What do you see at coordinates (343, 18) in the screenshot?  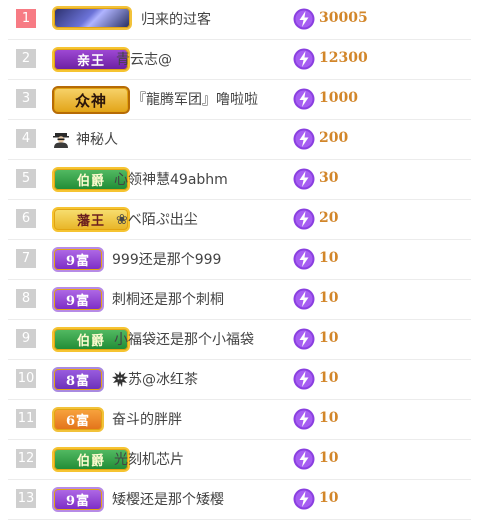 I see `score-value: 30005` at bounding box center [343, 18].